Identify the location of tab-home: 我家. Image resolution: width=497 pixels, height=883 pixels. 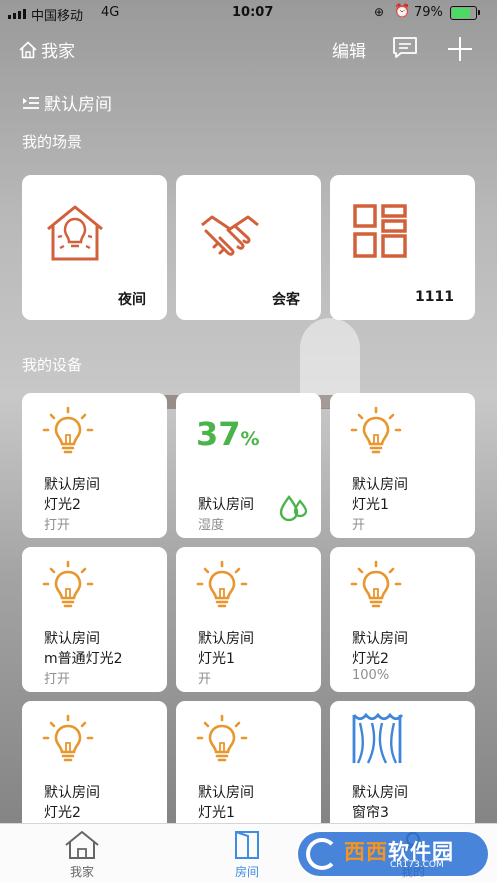
(82, 855).